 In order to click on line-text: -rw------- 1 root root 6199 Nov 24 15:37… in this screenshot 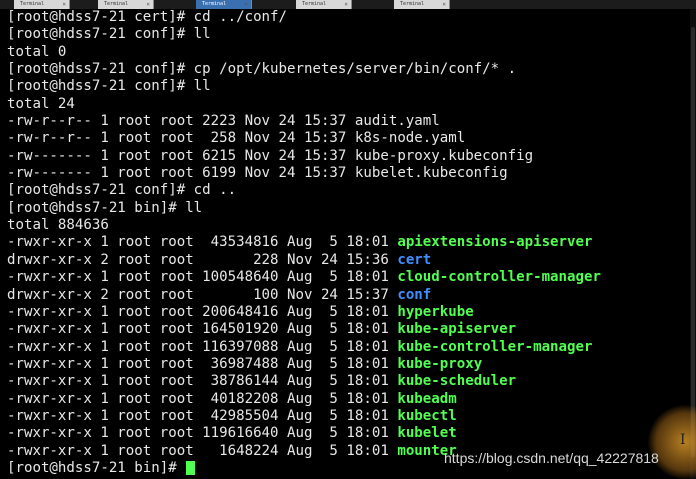, I will do `click(257, 173)`.